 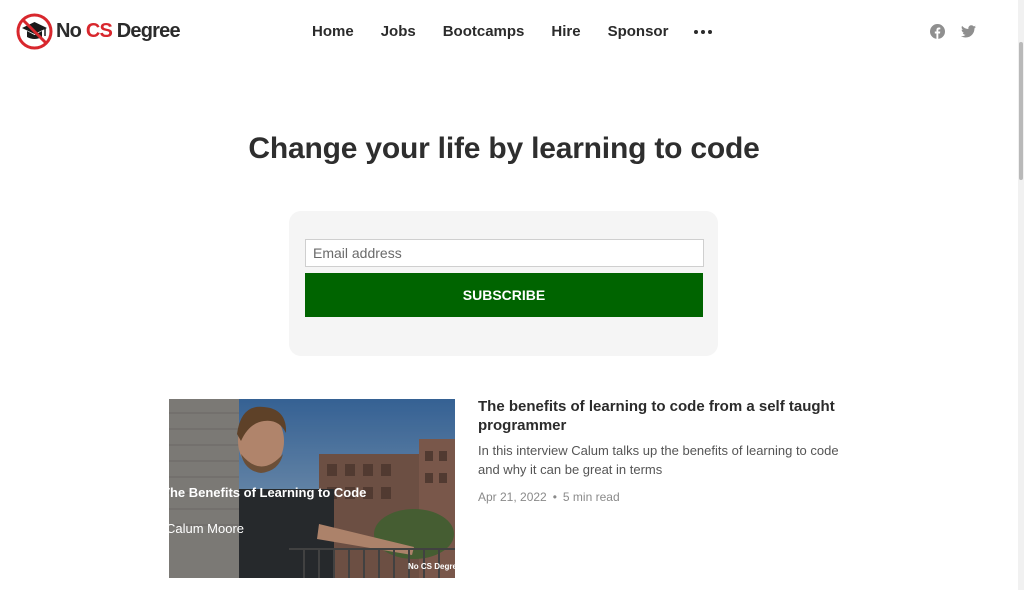 I want to click on hero-title: Change your life by learning to code, so click(x=504, y=148).